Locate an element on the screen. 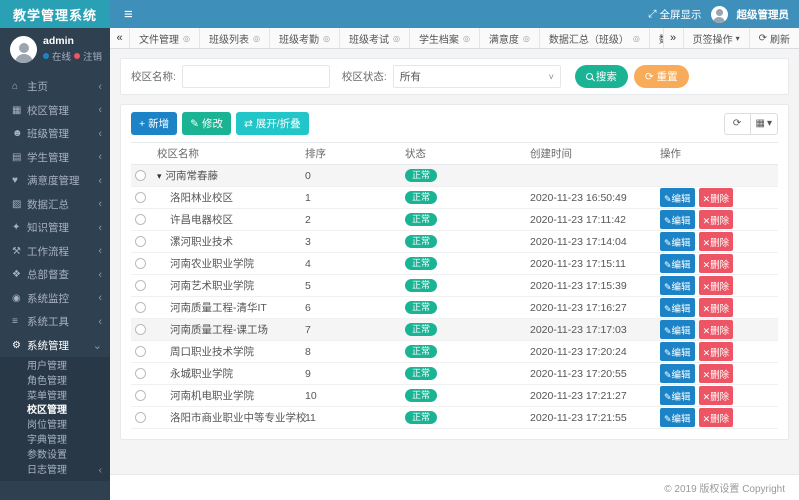  sidebar-item-system-mgmt: ⚙ 系统管理 ⌄ is located at coordinates (55, 346).